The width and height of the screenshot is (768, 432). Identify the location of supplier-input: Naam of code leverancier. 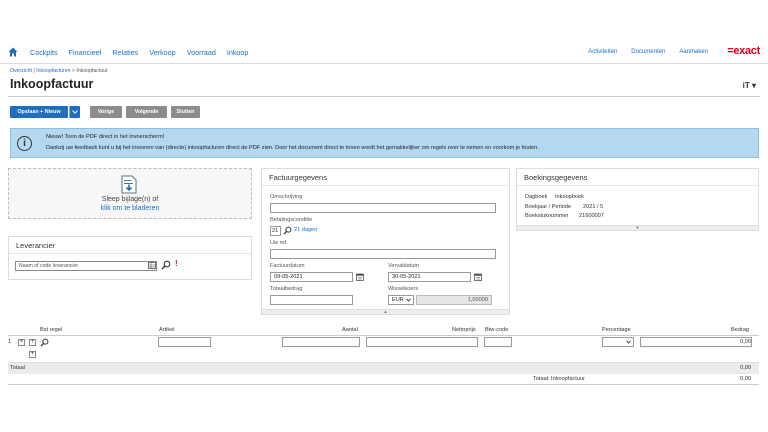
(86, 266).